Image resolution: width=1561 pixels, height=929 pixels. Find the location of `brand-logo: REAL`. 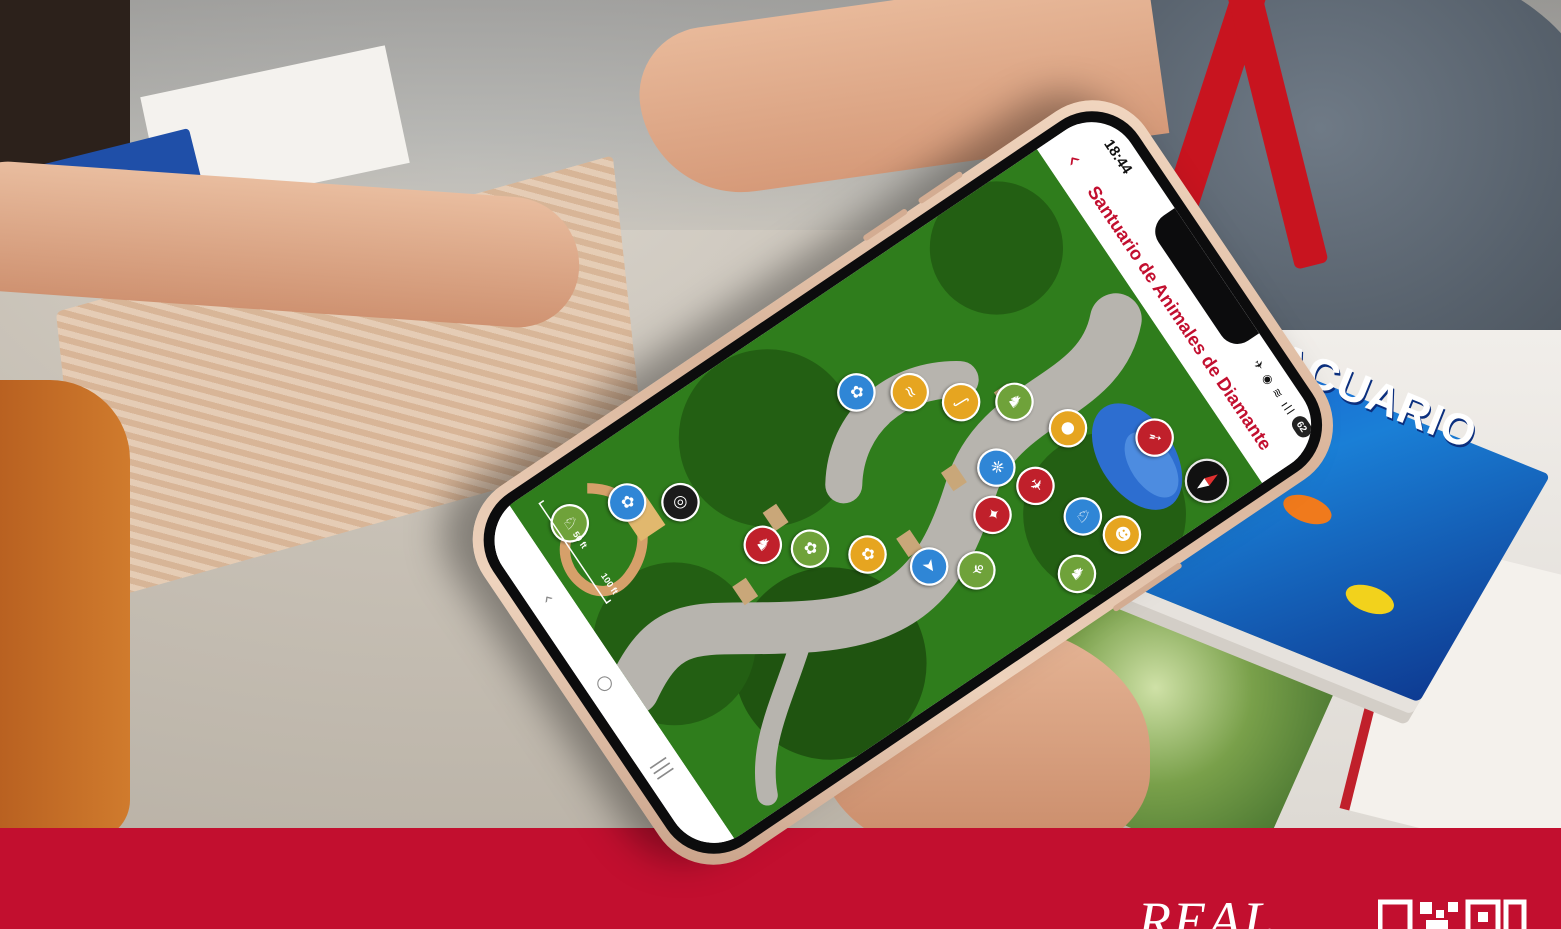

brand-logo: REAL is located at coordinates (1206, 910).